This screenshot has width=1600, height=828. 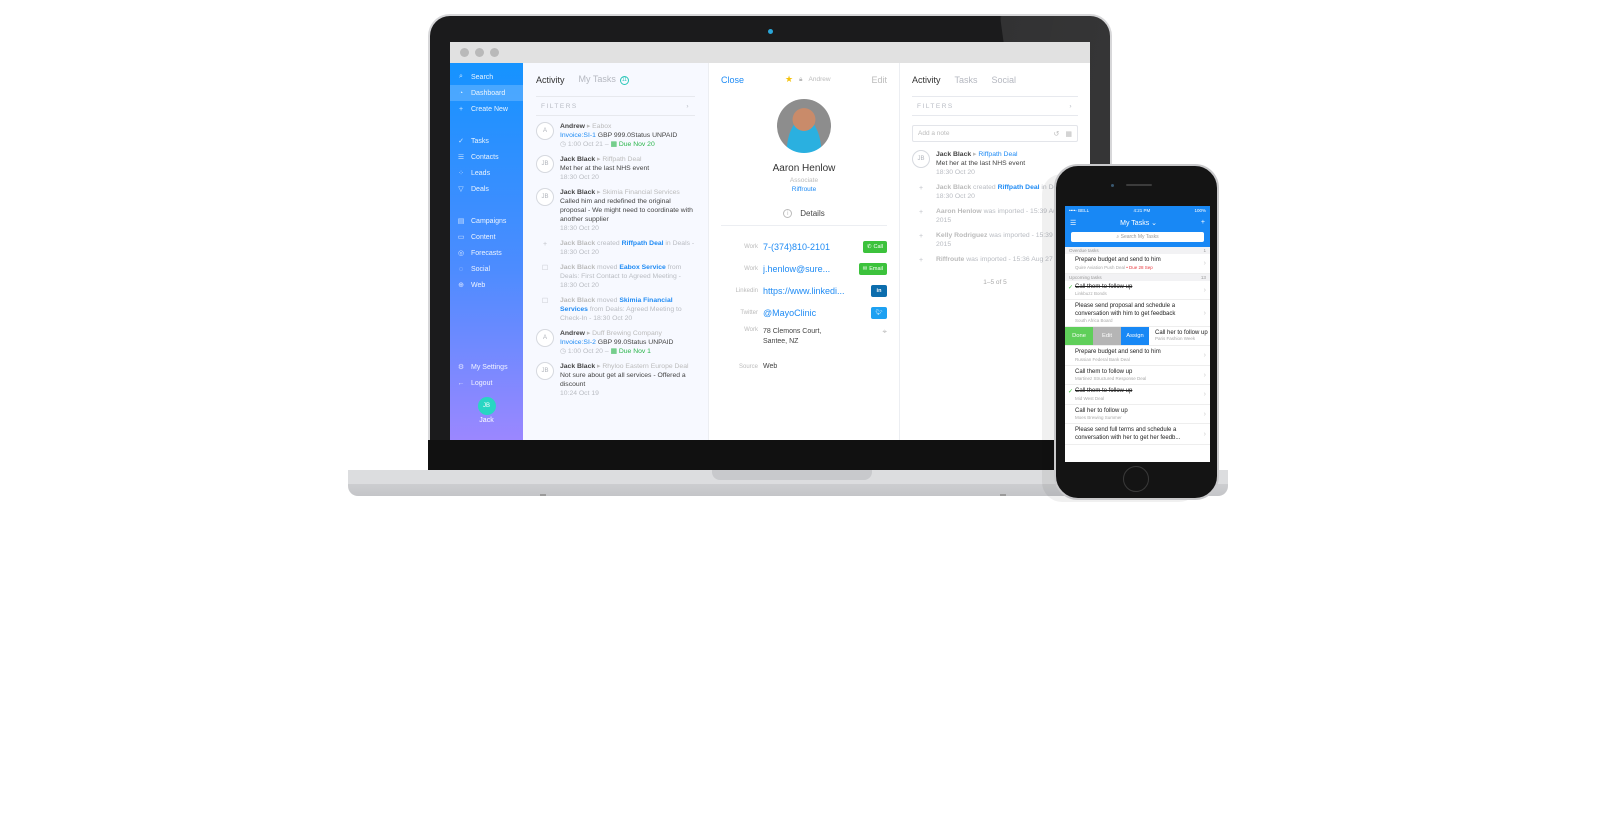 What do you see at coordinates (1068, 134) in the screenshot?
I see `calendar-icon: ▦` at bounding box center [1068, 134].